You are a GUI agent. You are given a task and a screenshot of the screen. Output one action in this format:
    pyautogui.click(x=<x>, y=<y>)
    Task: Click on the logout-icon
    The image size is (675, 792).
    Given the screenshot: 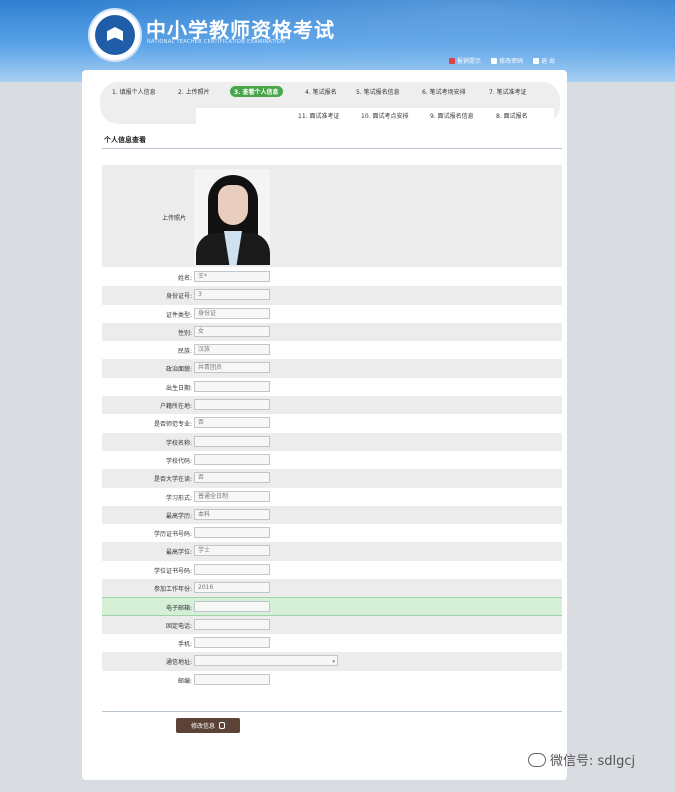 What is the action you would take?
    pyautogui.click(x=536, y=60)
    